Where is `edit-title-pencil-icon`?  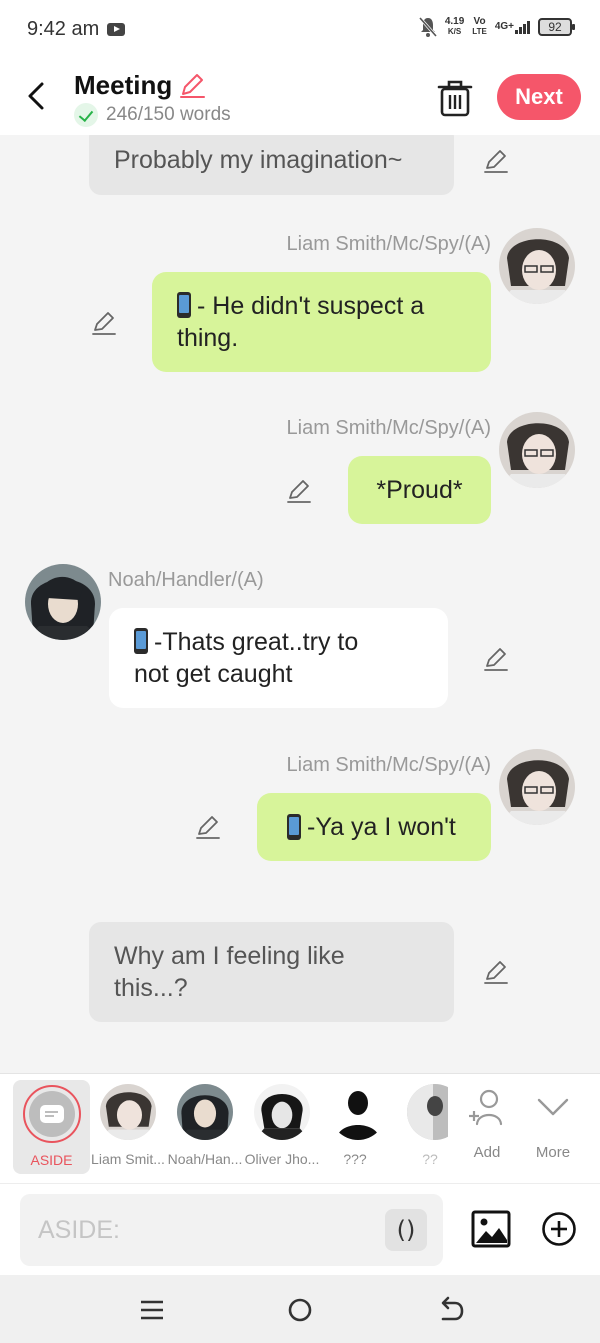
edit-title-pencil-icon is located at coordinates (192, 86).